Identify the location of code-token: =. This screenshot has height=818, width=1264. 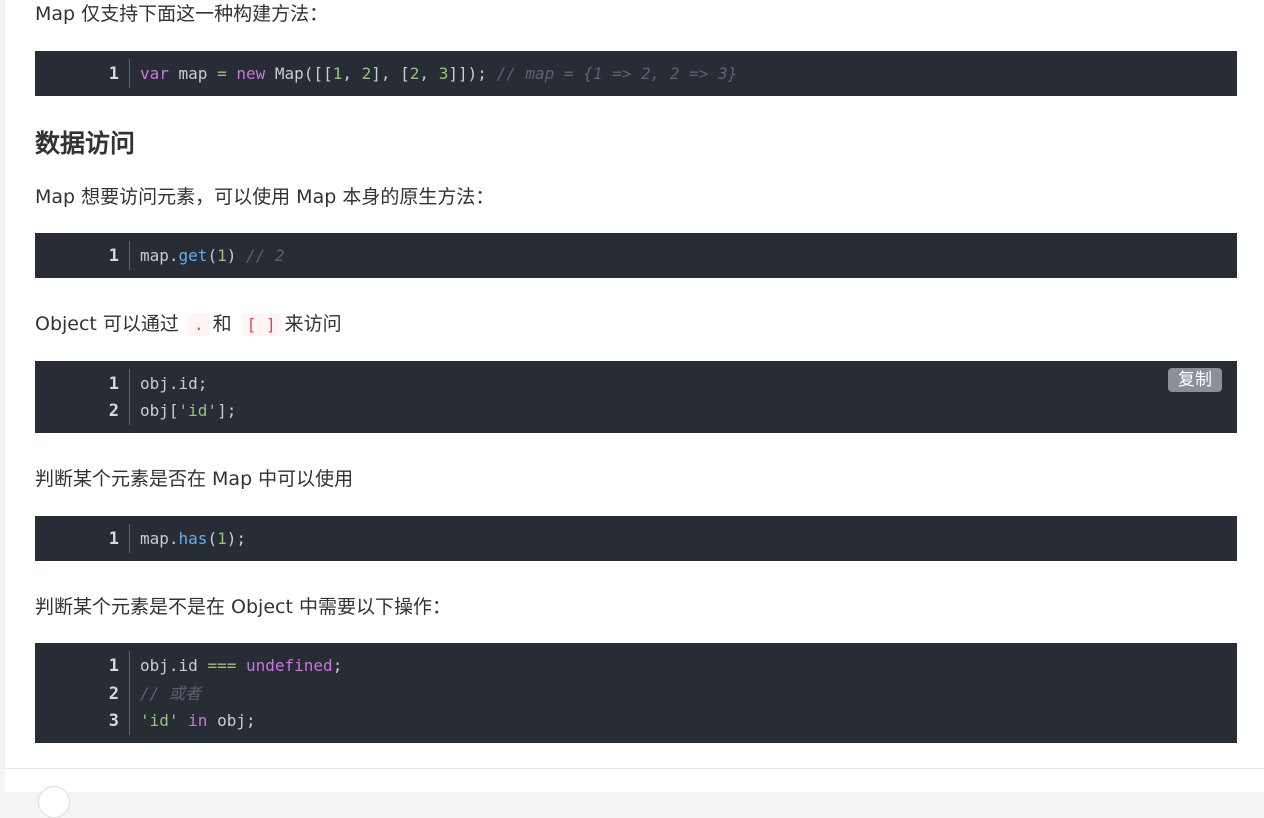
(222, 73).